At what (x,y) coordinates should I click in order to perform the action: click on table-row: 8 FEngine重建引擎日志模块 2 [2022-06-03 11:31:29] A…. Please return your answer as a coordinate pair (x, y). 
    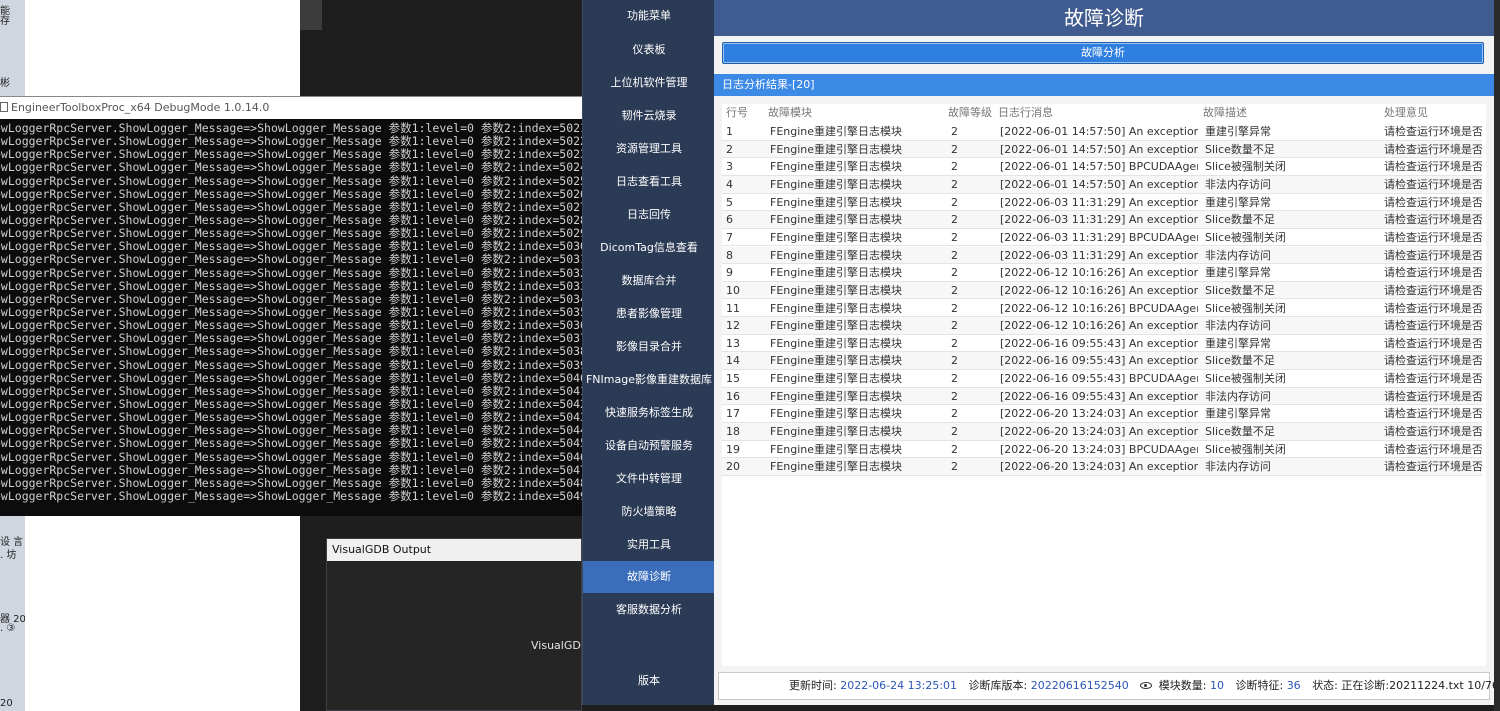
    Looking at the image, I should click on (1102, 255).